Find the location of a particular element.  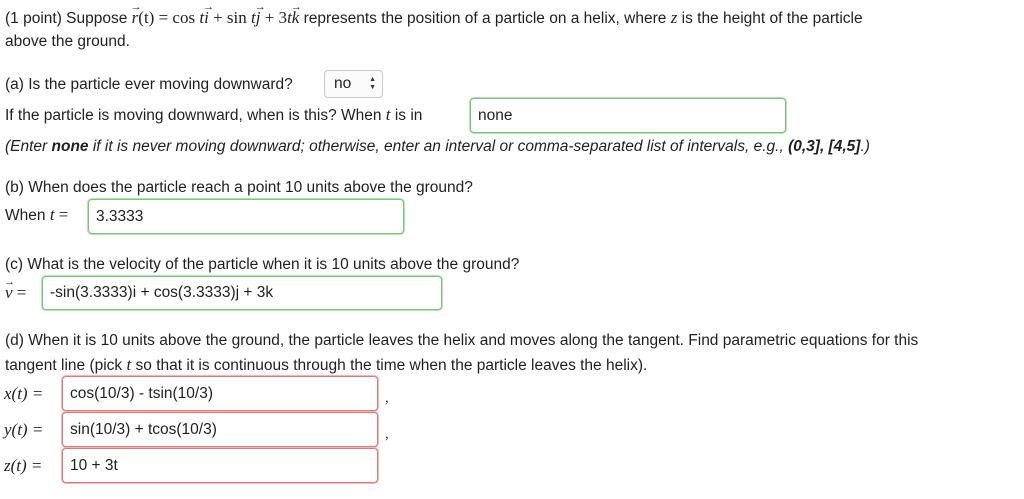

x-equation-input: cos(10/3) - tsin(10/3) is located at coordinates (220, 393).